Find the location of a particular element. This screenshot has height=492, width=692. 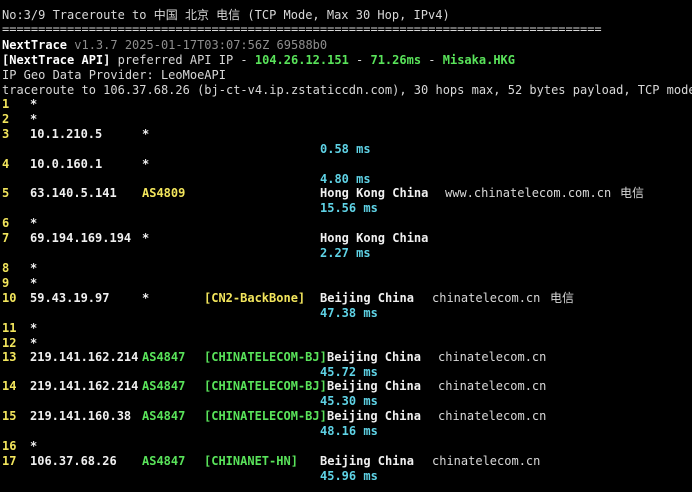

hop-number: 16 is located at coordinates (9, 446).